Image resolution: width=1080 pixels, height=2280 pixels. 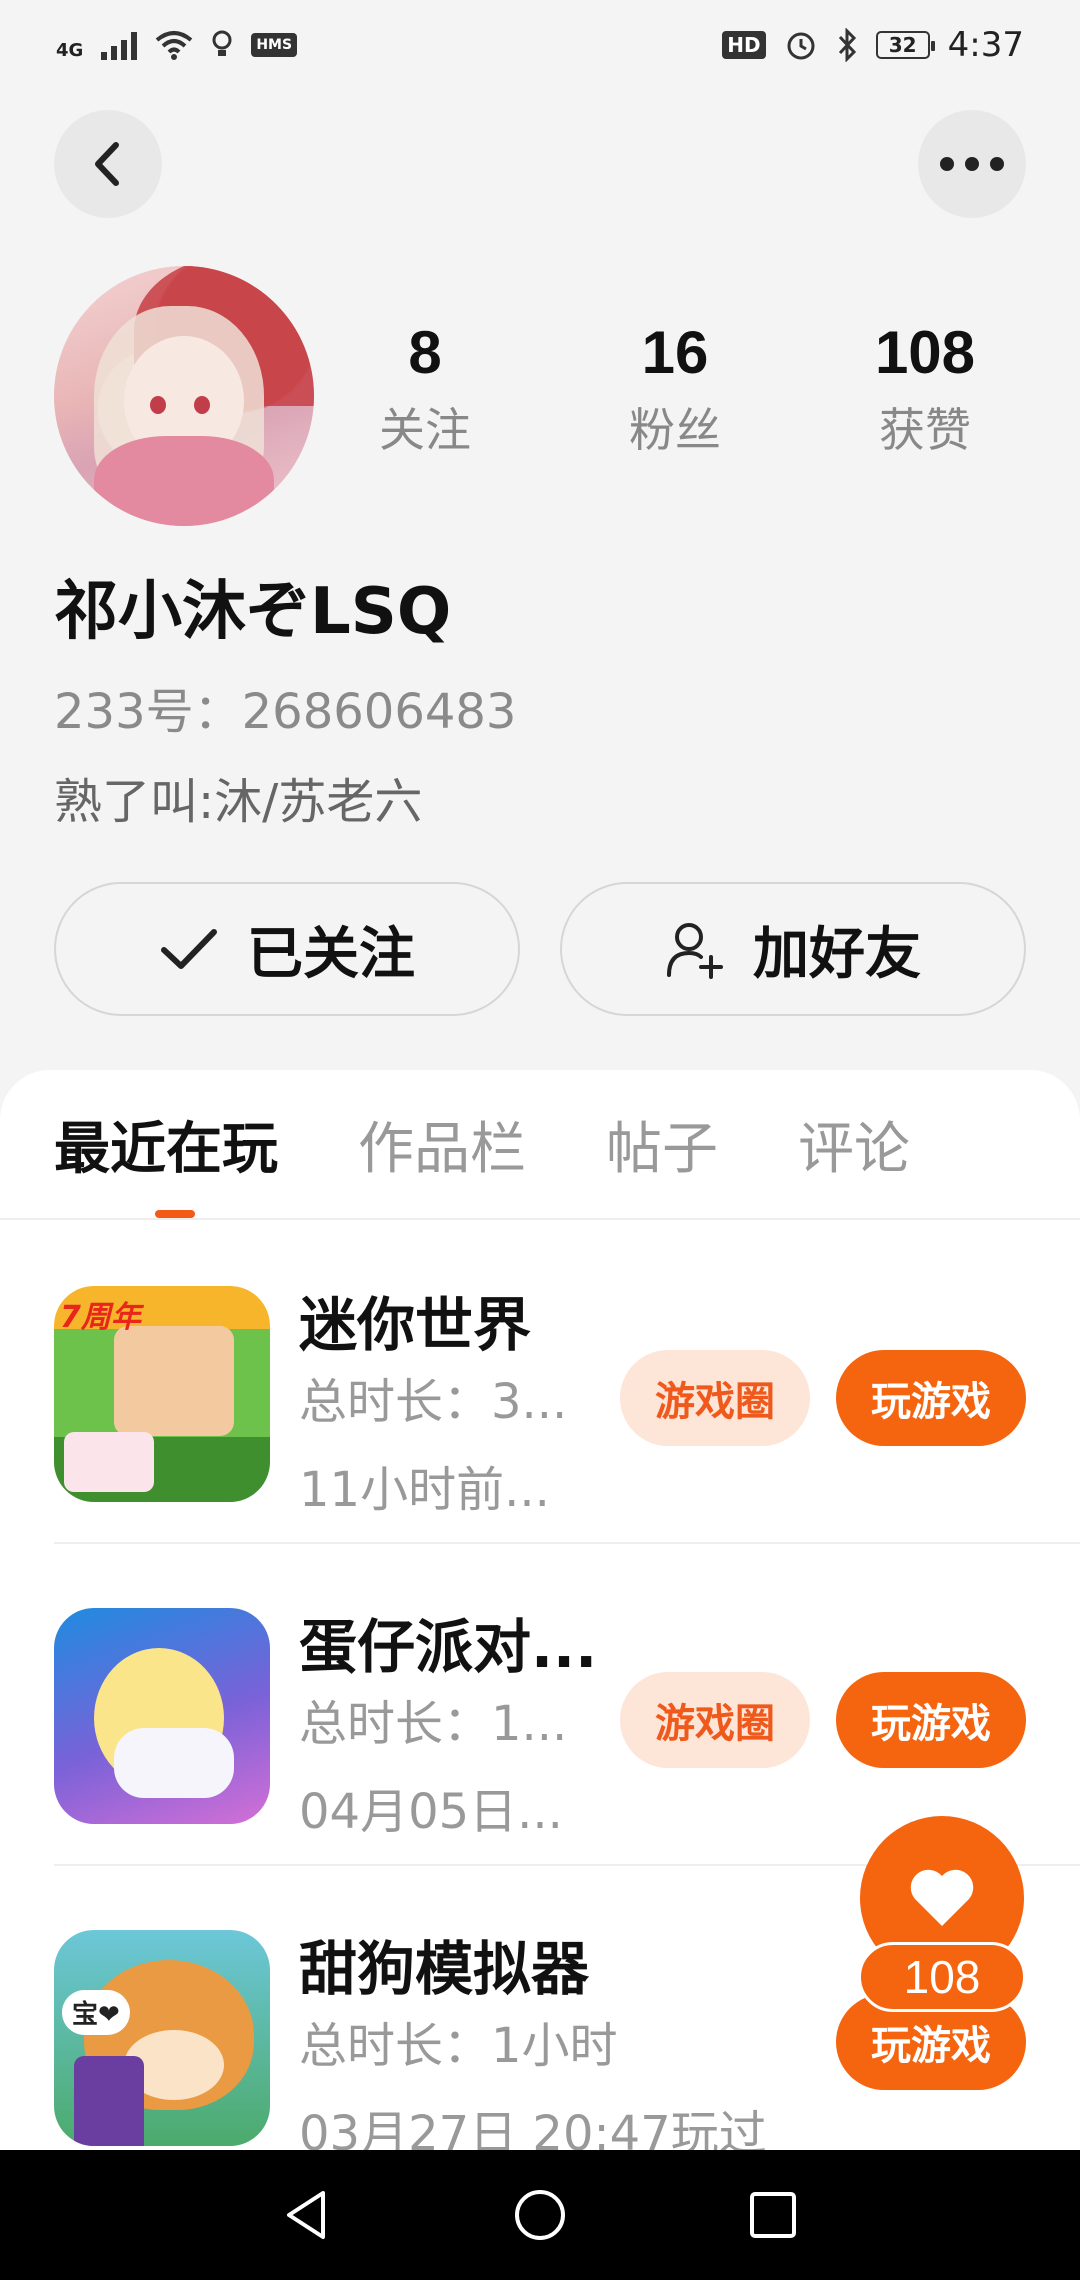 I want to click on status-right: HD 32 4:37, so click(x=873, y=45).